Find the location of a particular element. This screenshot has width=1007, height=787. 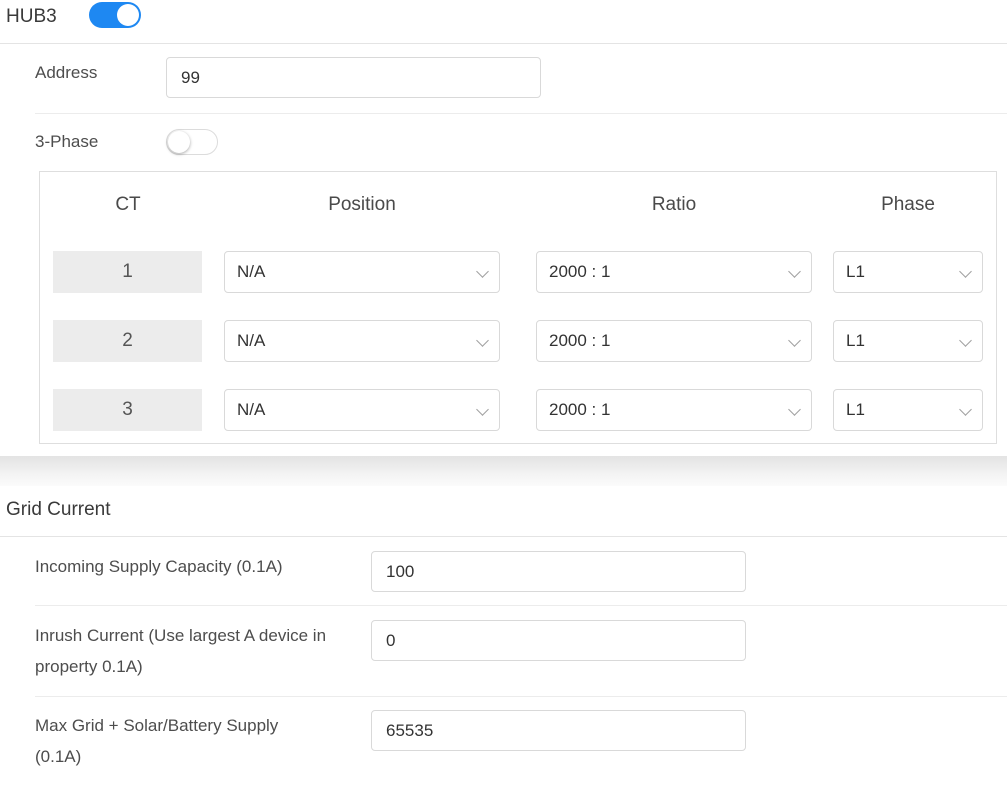

hub-enable-toggle is located at coordinates (115, 15).